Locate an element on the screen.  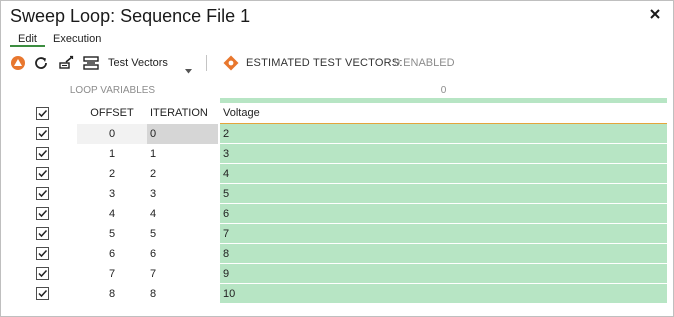
table-row: 4 4 6 is located at coordinates (337, 214).